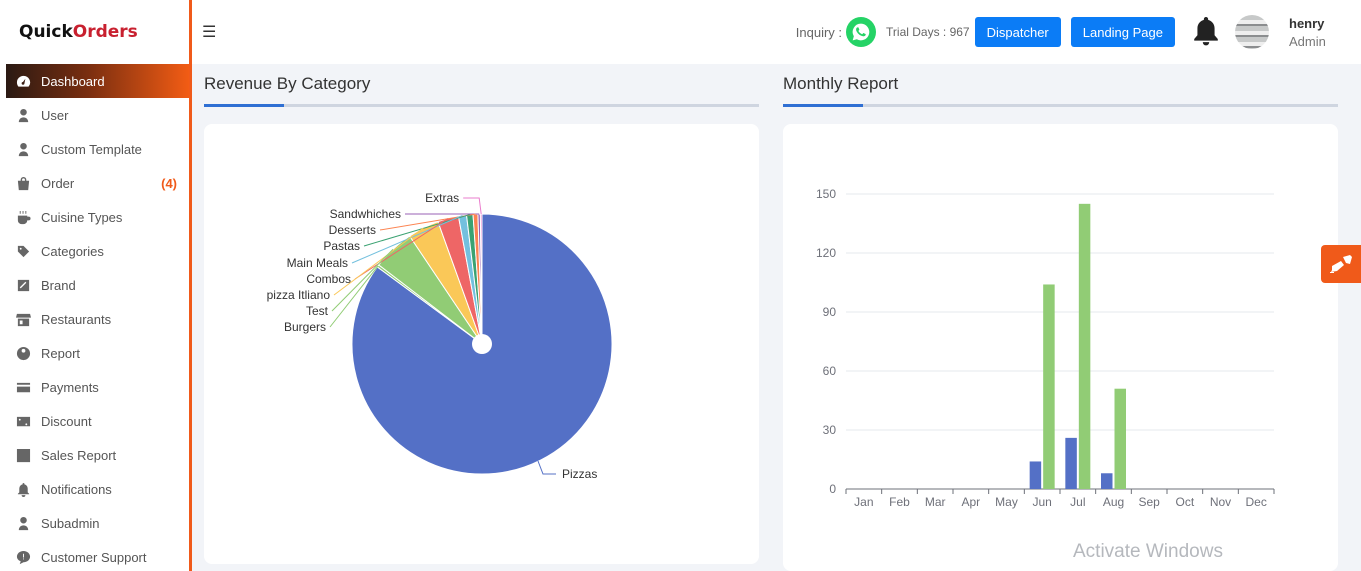 Image resolution: width=1361 pixels, height=571 pixels. I want to click on landing-page-button: Landing Page, so click(1122, 32).